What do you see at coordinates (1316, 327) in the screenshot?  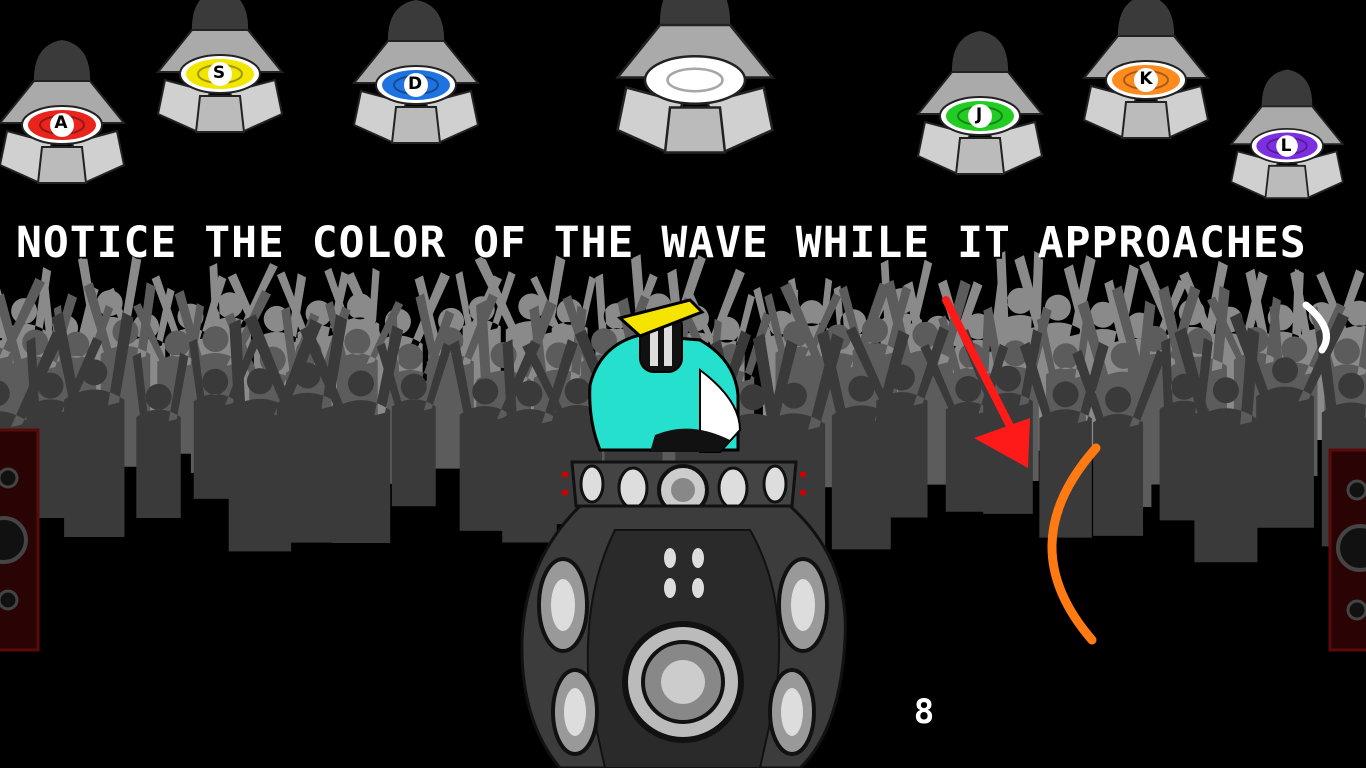 I see `white-wave-fragment` at bounding box center [1316, 327].